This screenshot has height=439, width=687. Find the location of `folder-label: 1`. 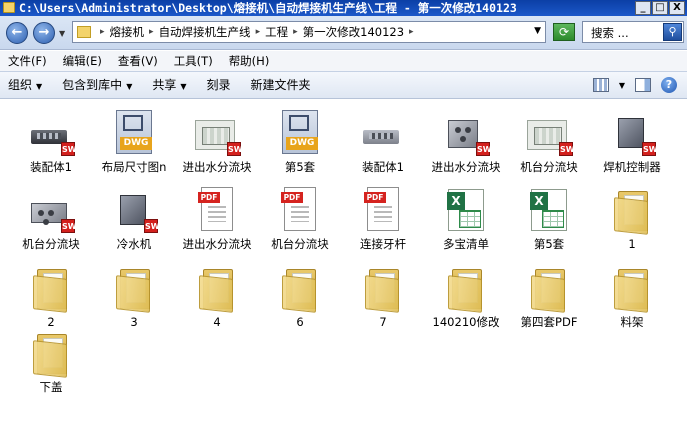

folder-label: 1 is located at coordinates (632, 244).